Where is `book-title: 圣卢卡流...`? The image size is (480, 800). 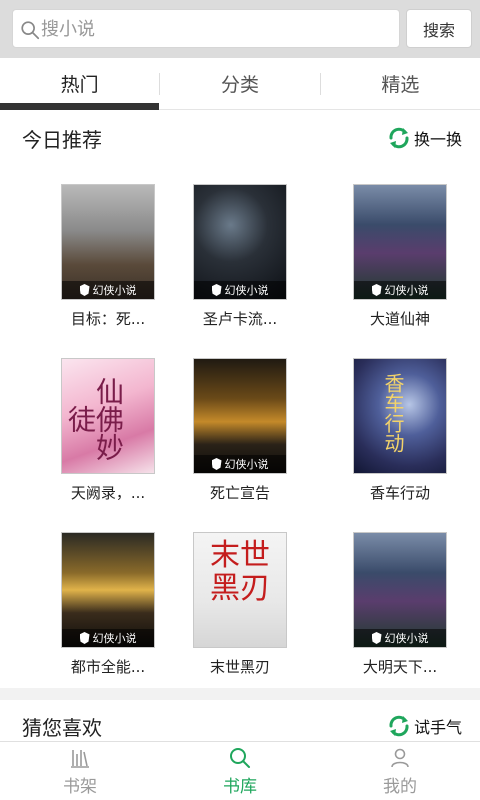 book-title: 圣卢卡流... is located at coordinates (240, 319).